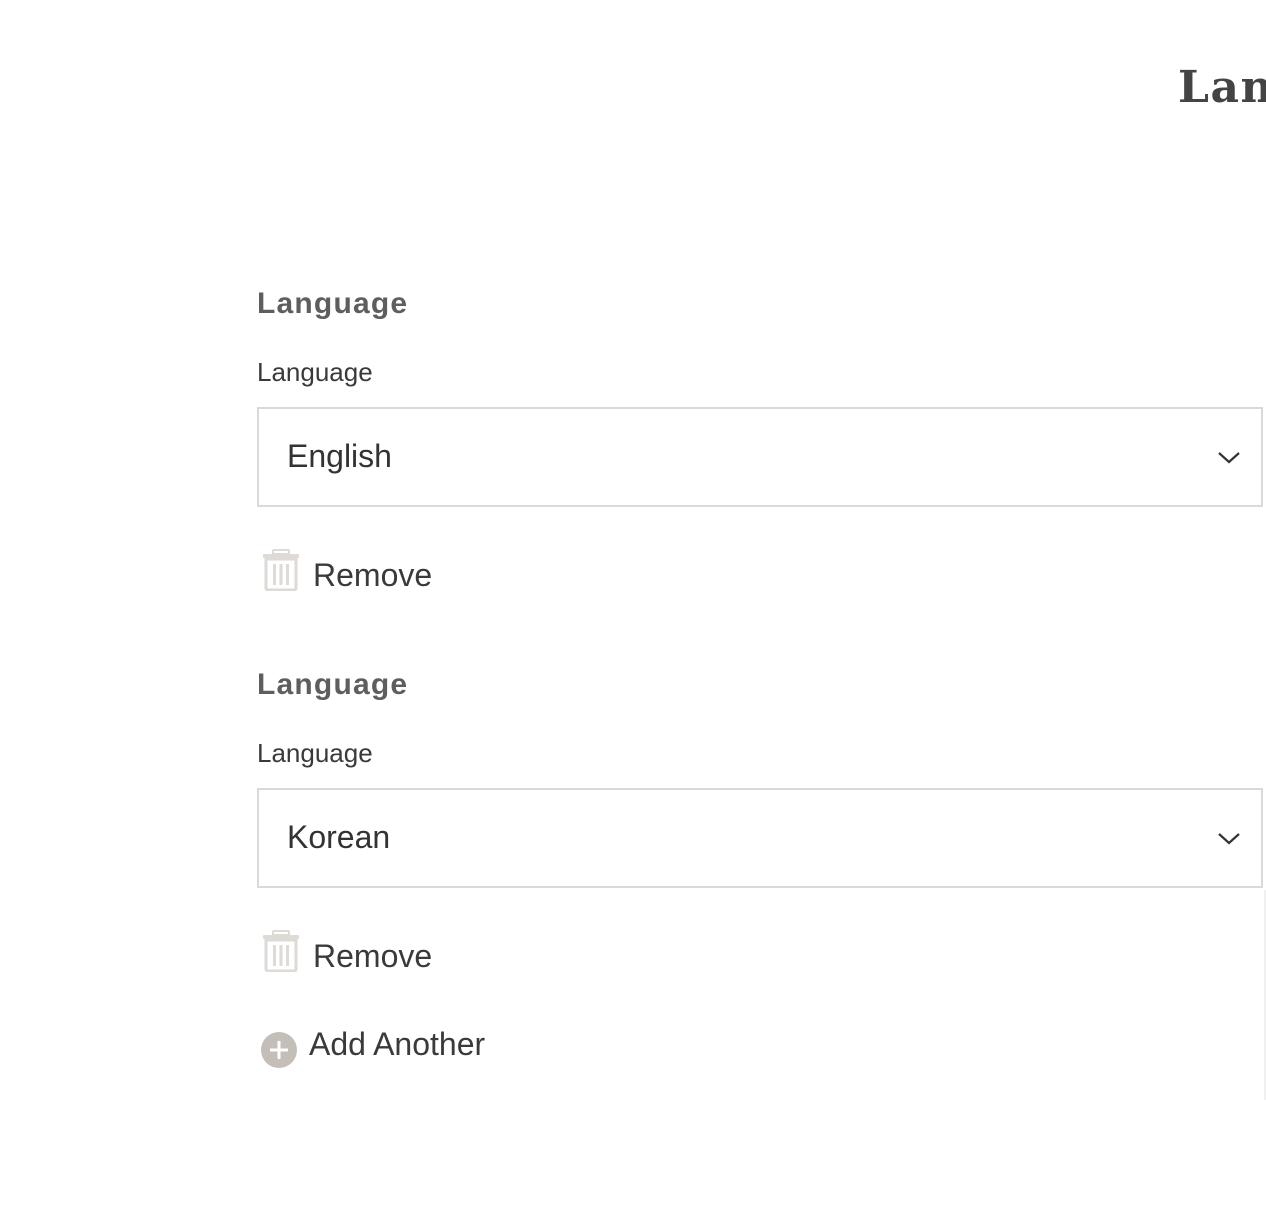 This screenshot has height=1221, width=1266. Describe the element at coordinates (397, 1044) in the screenshot. I see `add-another-label: Add Another` at that location.